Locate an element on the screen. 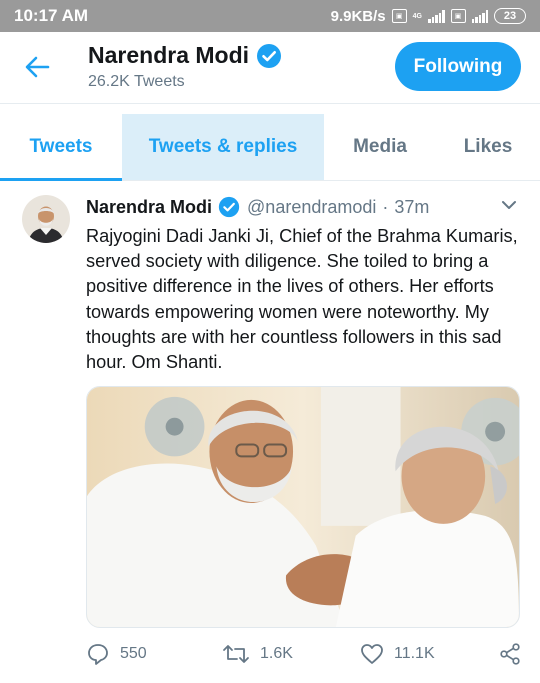 The height and width of the screenshot is (683, 540). tweet-author: Narendra Modi is located at coordinates (149, 207).